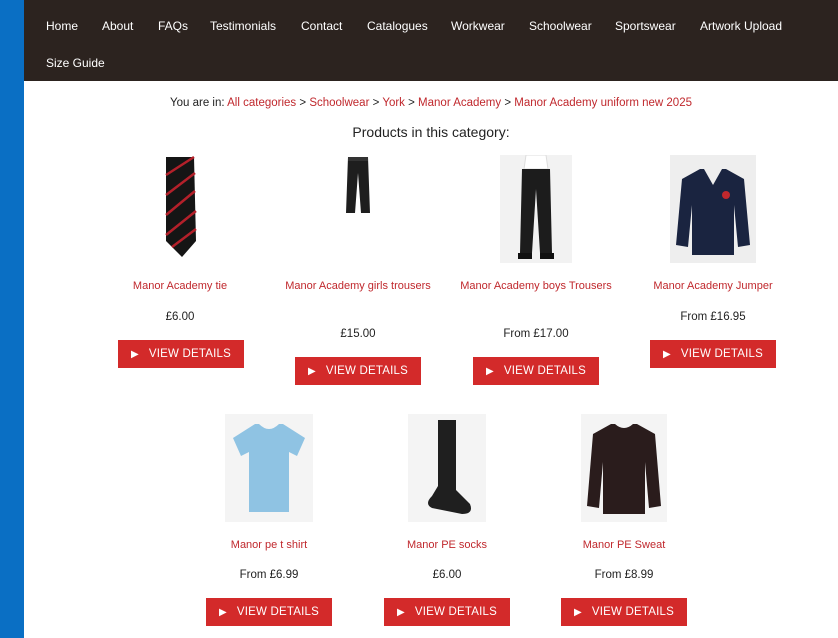  Describe the element at coordinates (117, 26) in the screenshot. I see `nav-about: About` at that location.